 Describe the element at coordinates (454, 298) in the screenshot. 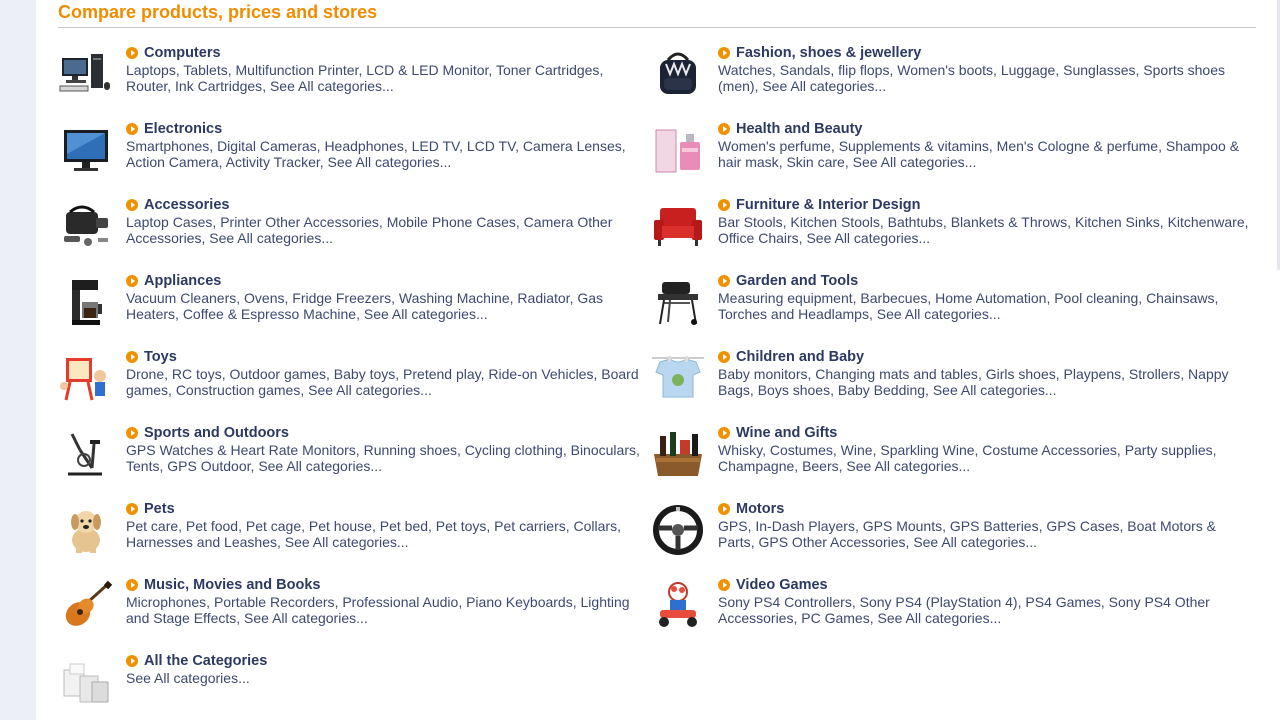

I see `subcategory-link: Washing Machine` at that location.